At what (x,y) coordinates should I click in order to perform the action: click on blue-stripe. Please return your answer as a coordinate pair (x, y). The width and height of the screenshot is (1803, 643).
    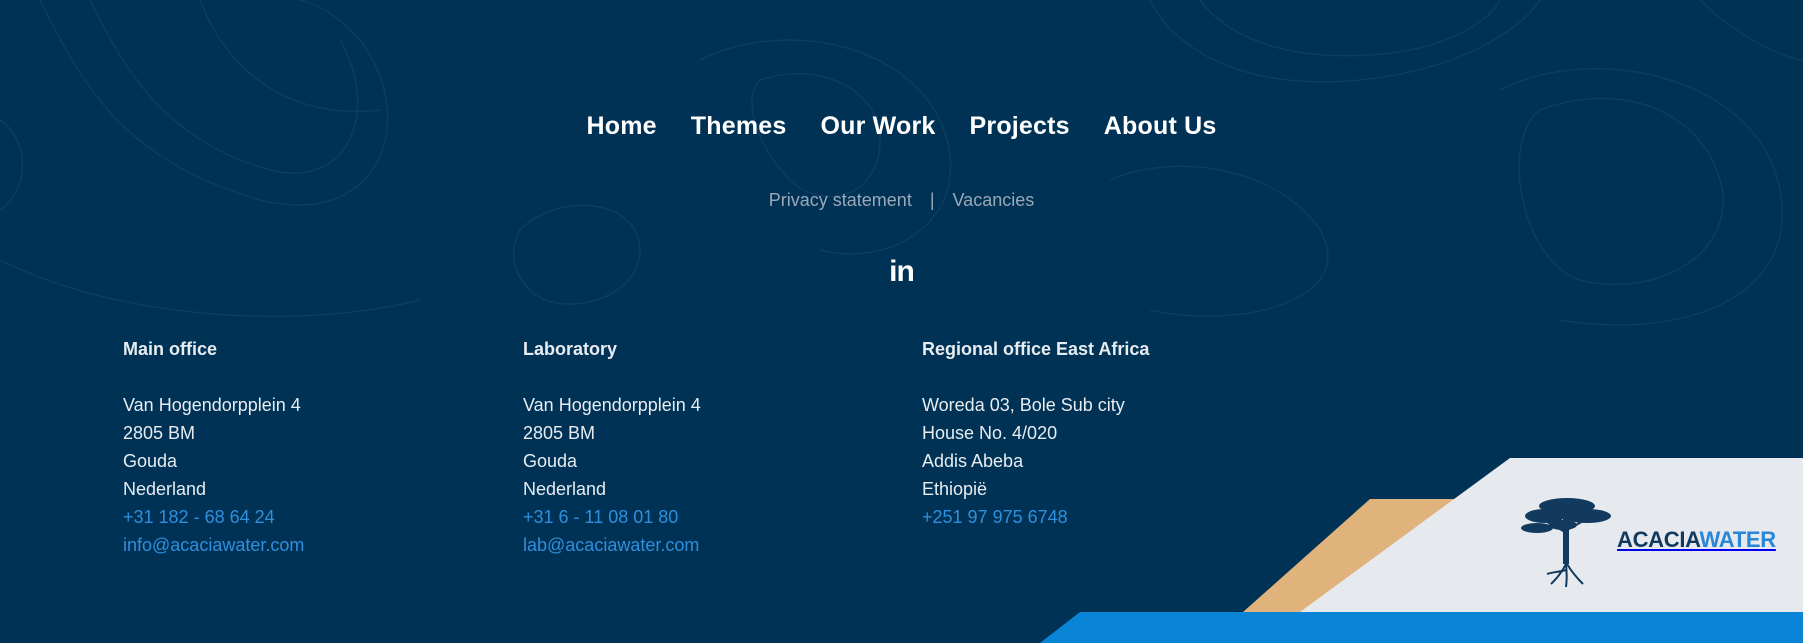
    Looking at the image, I should click on (1421, 627).